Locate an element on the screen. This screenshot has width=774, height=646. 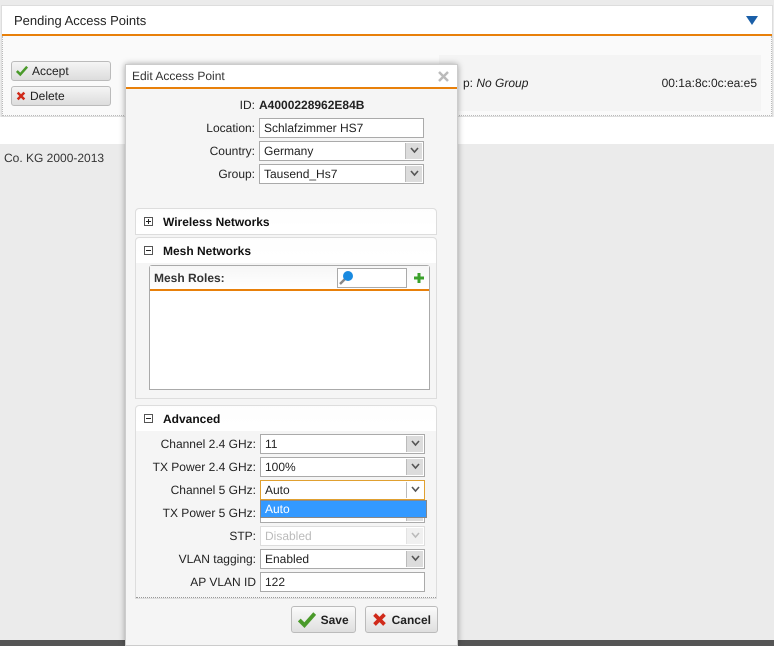
copyright-text: Co. KG 2000-2013 is located at coordinates (54, 158).